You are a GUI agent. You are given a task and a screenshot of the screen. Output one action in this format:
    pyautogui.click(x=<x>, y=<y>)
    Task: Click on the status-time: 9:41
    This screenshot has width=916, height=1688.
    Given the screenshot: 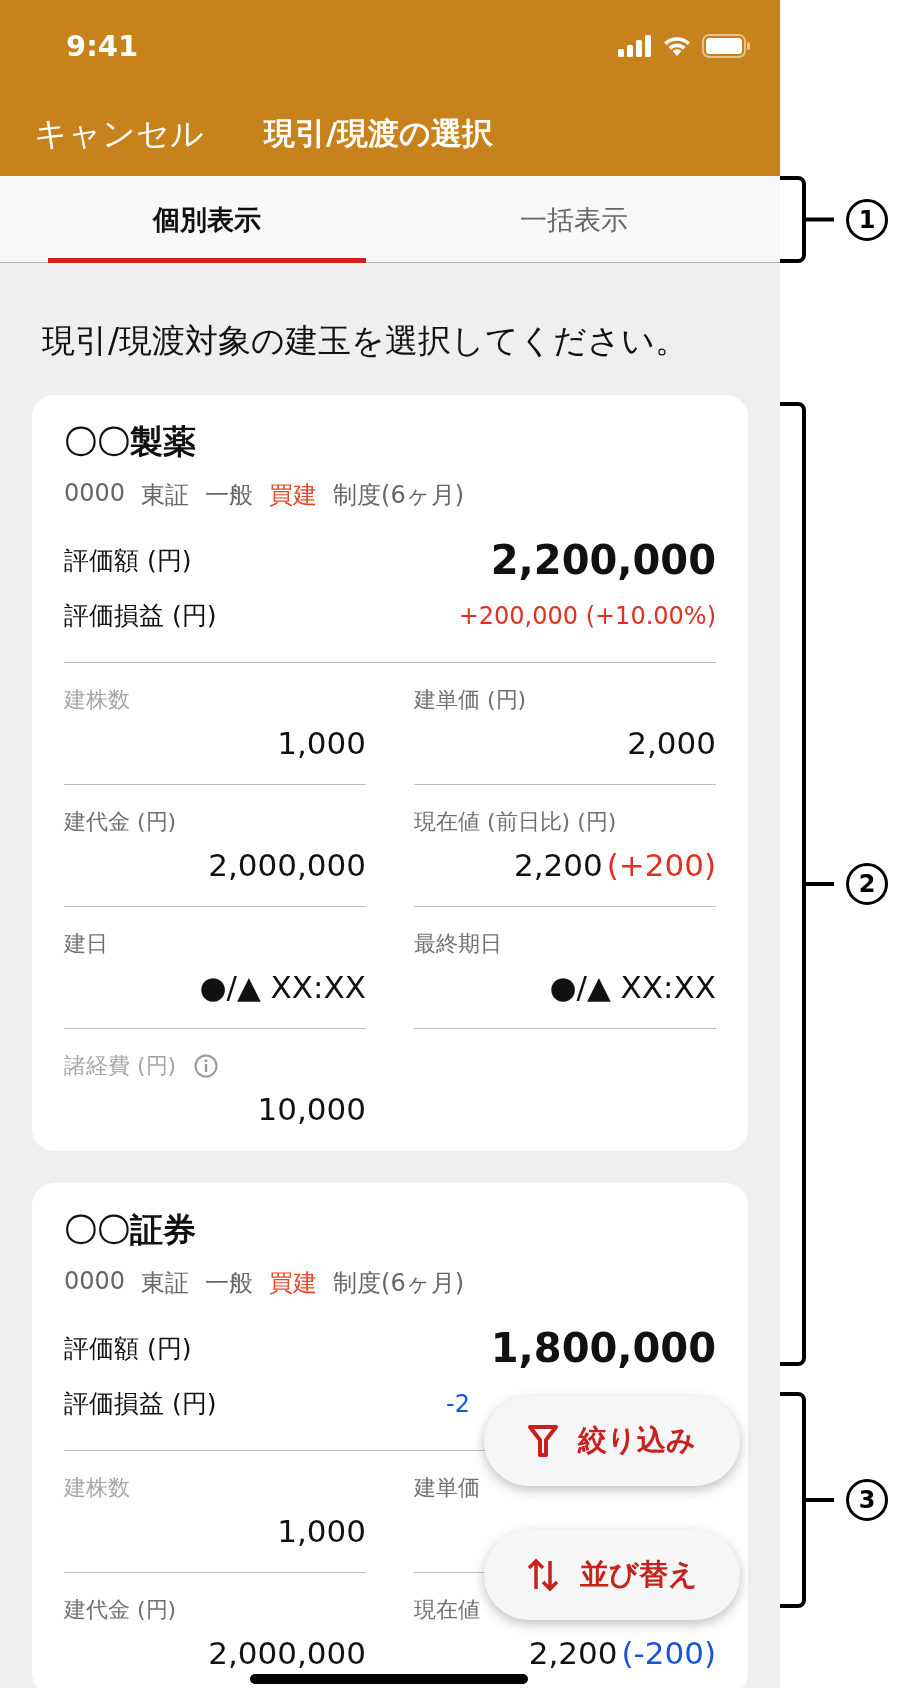 What is the action you would take?
    pyautogui.click(x=102, y=46)
    